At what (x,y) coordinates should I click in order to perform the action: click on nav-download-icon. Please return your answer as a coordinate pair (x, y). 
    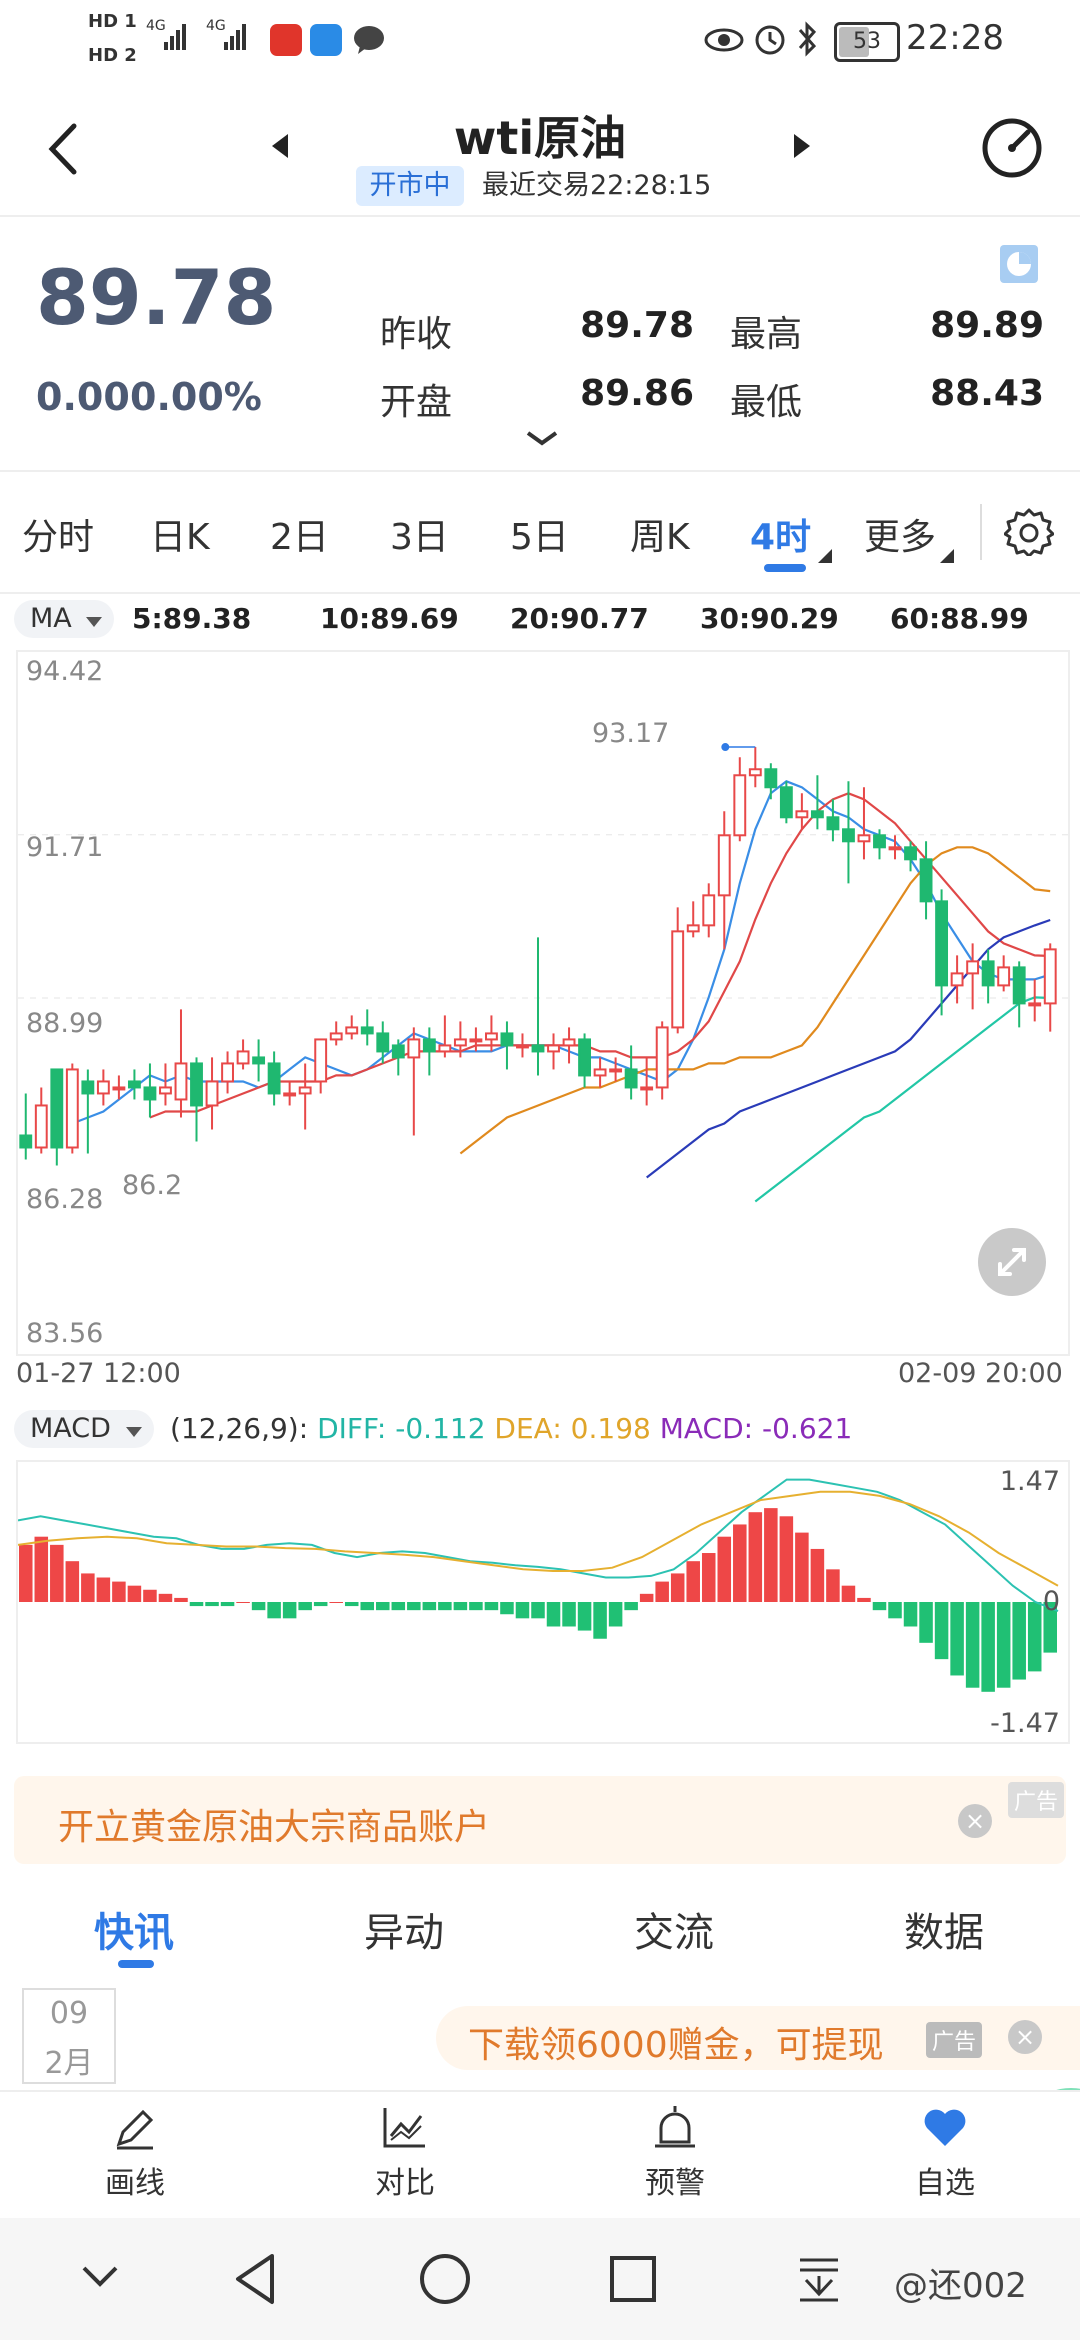
    Looking at the image, I should click on (819, 2281).